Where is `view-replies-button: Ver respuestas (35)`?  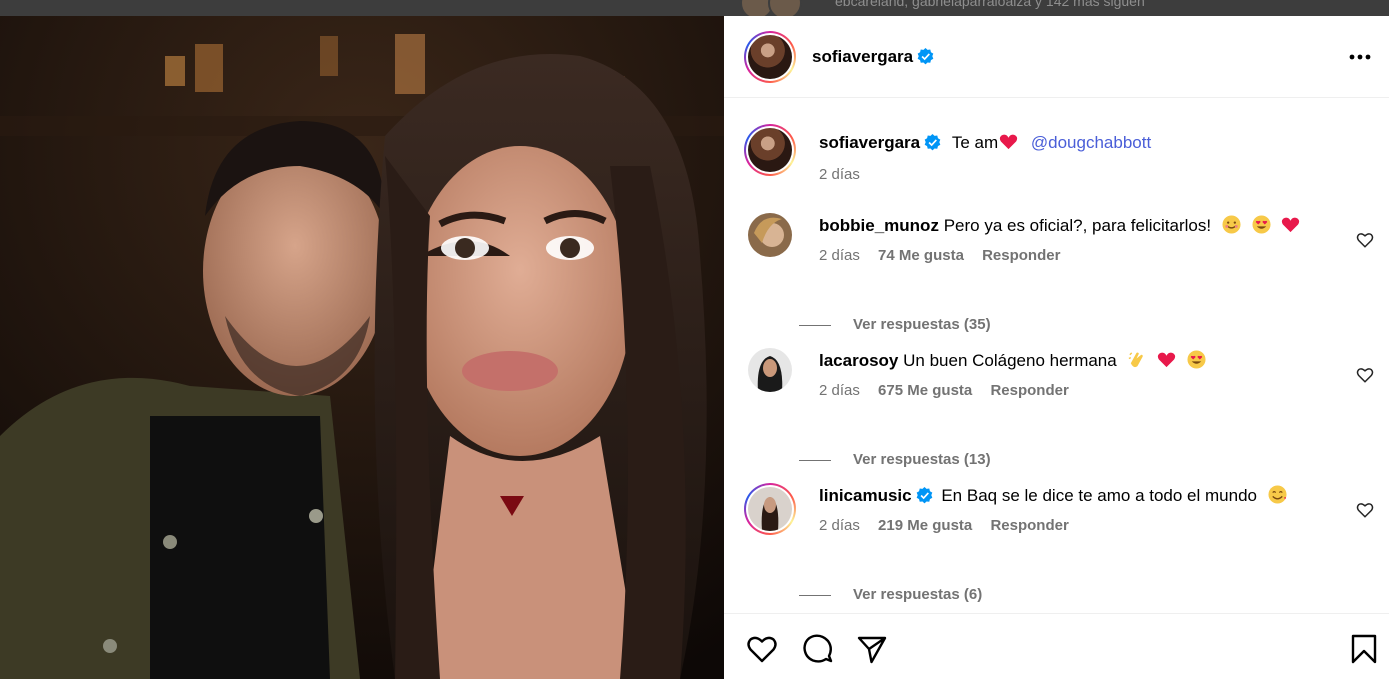
view-replies-button: Ver respuestas (35) is located at coordinates (895, 324).